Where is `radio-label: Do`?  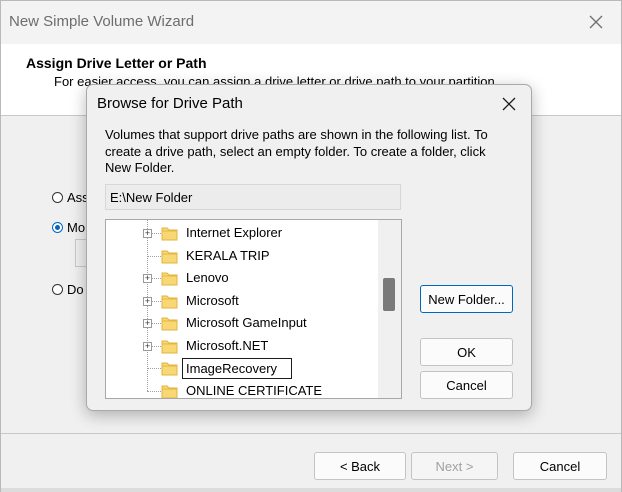
radio-label: Do is located at coordinates (75, 289).